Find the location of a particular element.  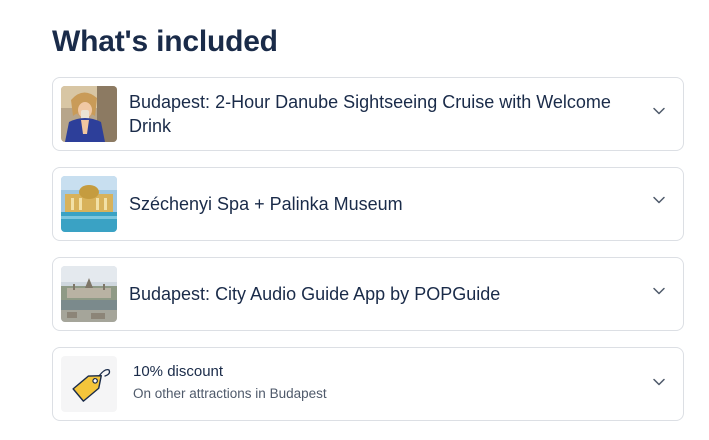

city-thumbnail is located at coordinates (89, 294).